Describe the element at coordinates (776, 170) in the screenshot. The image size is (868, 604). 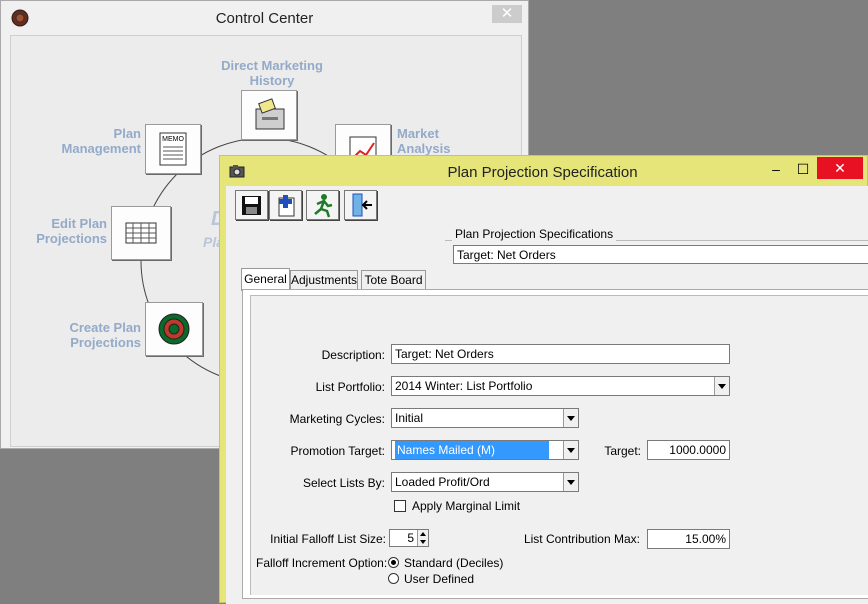
I see `minimize-button: –` at that location.